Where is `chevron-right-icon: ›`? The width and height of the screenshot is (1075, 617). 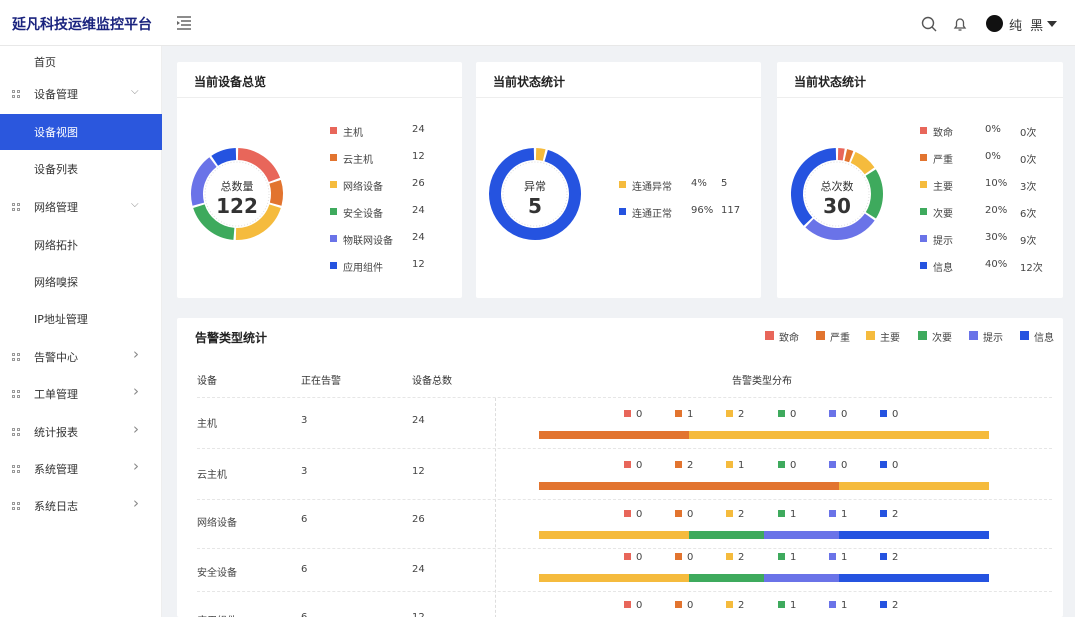 chevron-right-icon: › is located at coordinates (136, 503).